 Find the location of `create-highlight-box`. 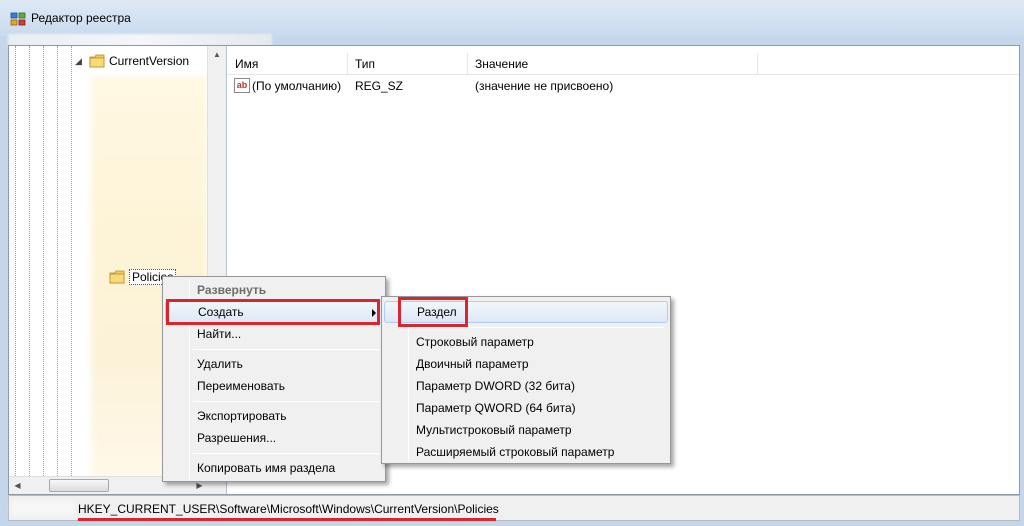

create-highlight-box is located at coordinates (273, 312).